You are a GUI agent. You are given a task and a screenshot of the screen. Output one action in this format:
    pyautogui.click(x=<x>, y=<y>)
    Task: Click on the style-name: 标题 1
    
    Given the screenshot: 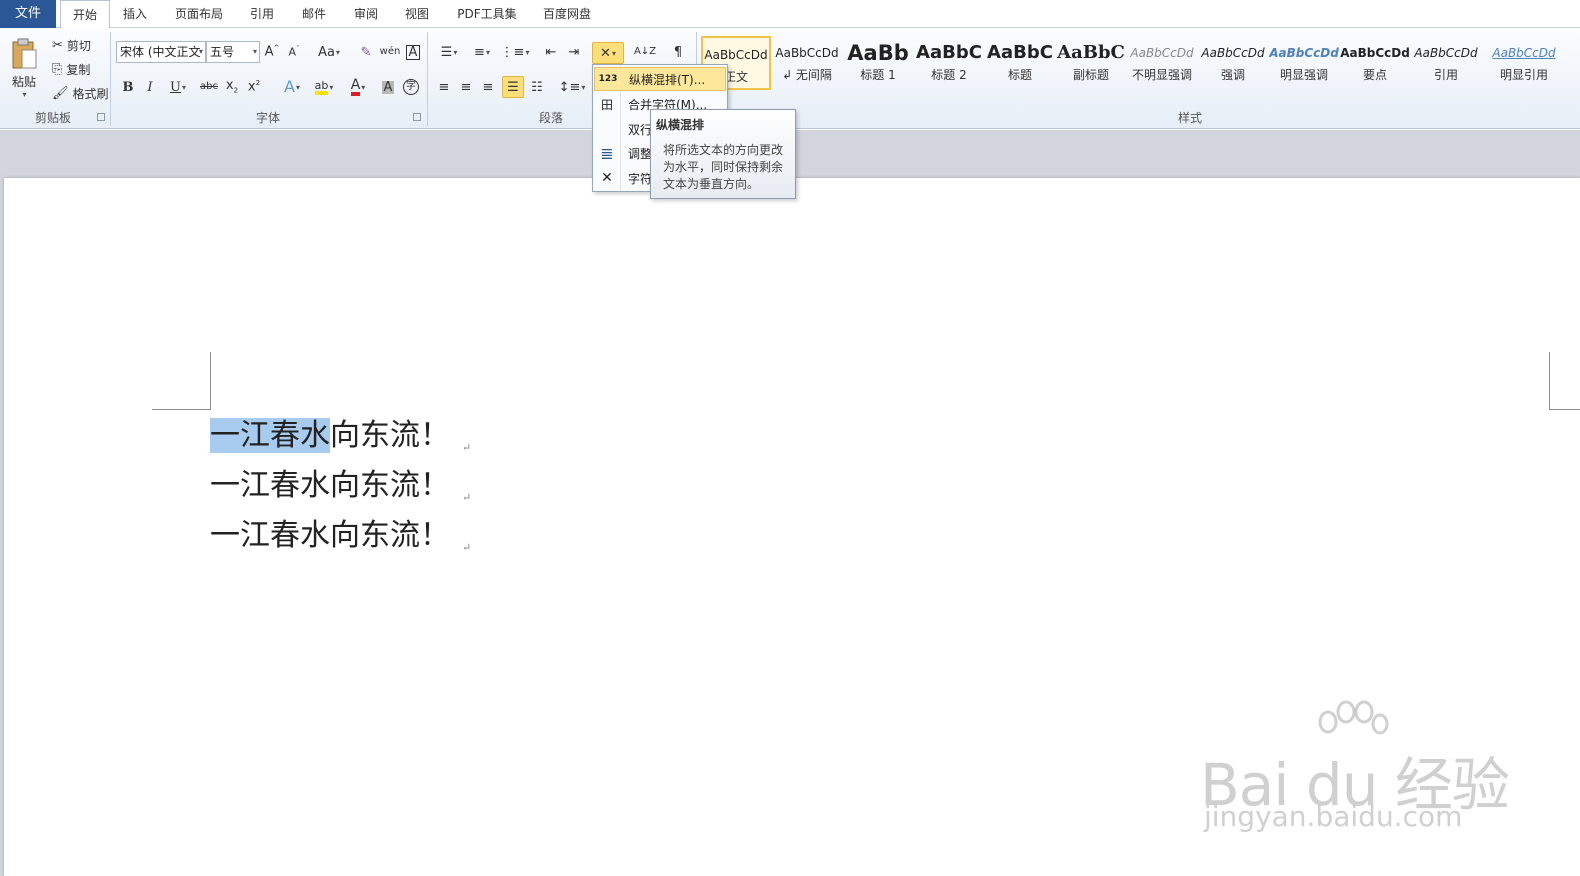 What is the action you would take?
    pyautogui.click(x=878, y=75)
    